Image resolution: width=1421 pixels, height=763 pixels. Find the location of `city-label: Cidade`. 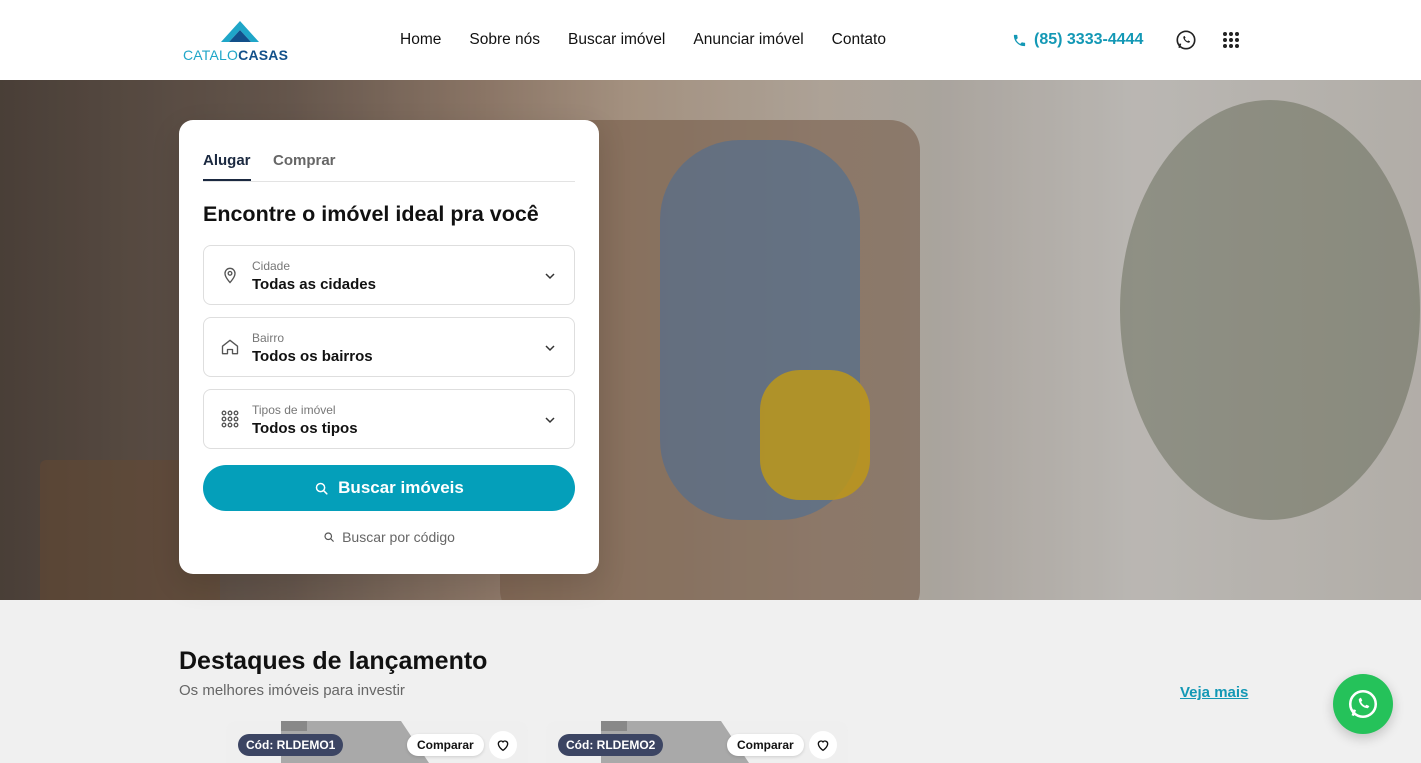

city-label: Cidade is located at coordinates (271, 266).